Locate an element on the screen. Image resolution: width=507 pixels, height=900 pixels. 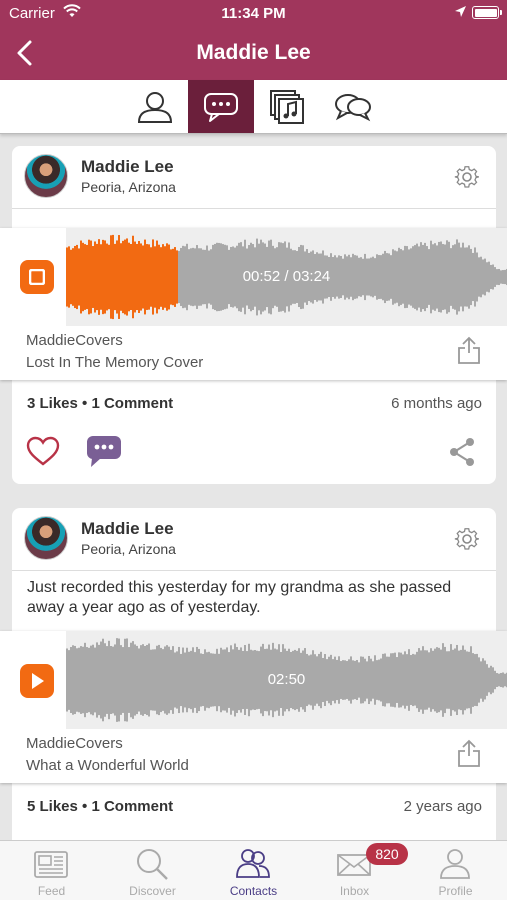
contacts-icon is located at coordinates (253, 863).